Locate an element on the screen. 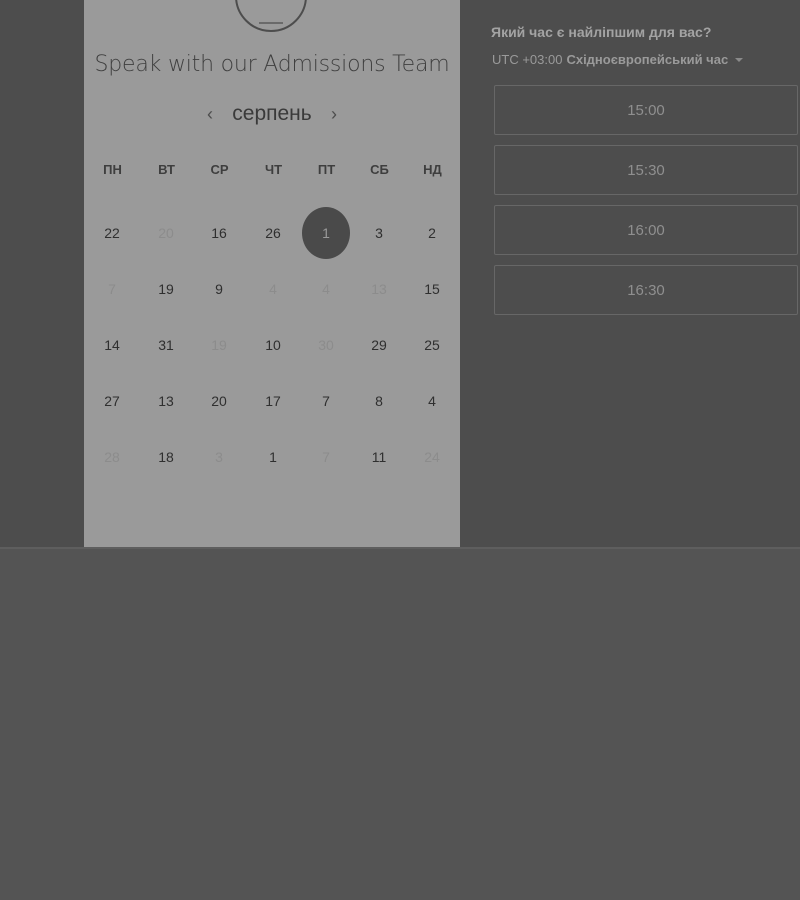  page-divider is located at coordinates (400, 548).